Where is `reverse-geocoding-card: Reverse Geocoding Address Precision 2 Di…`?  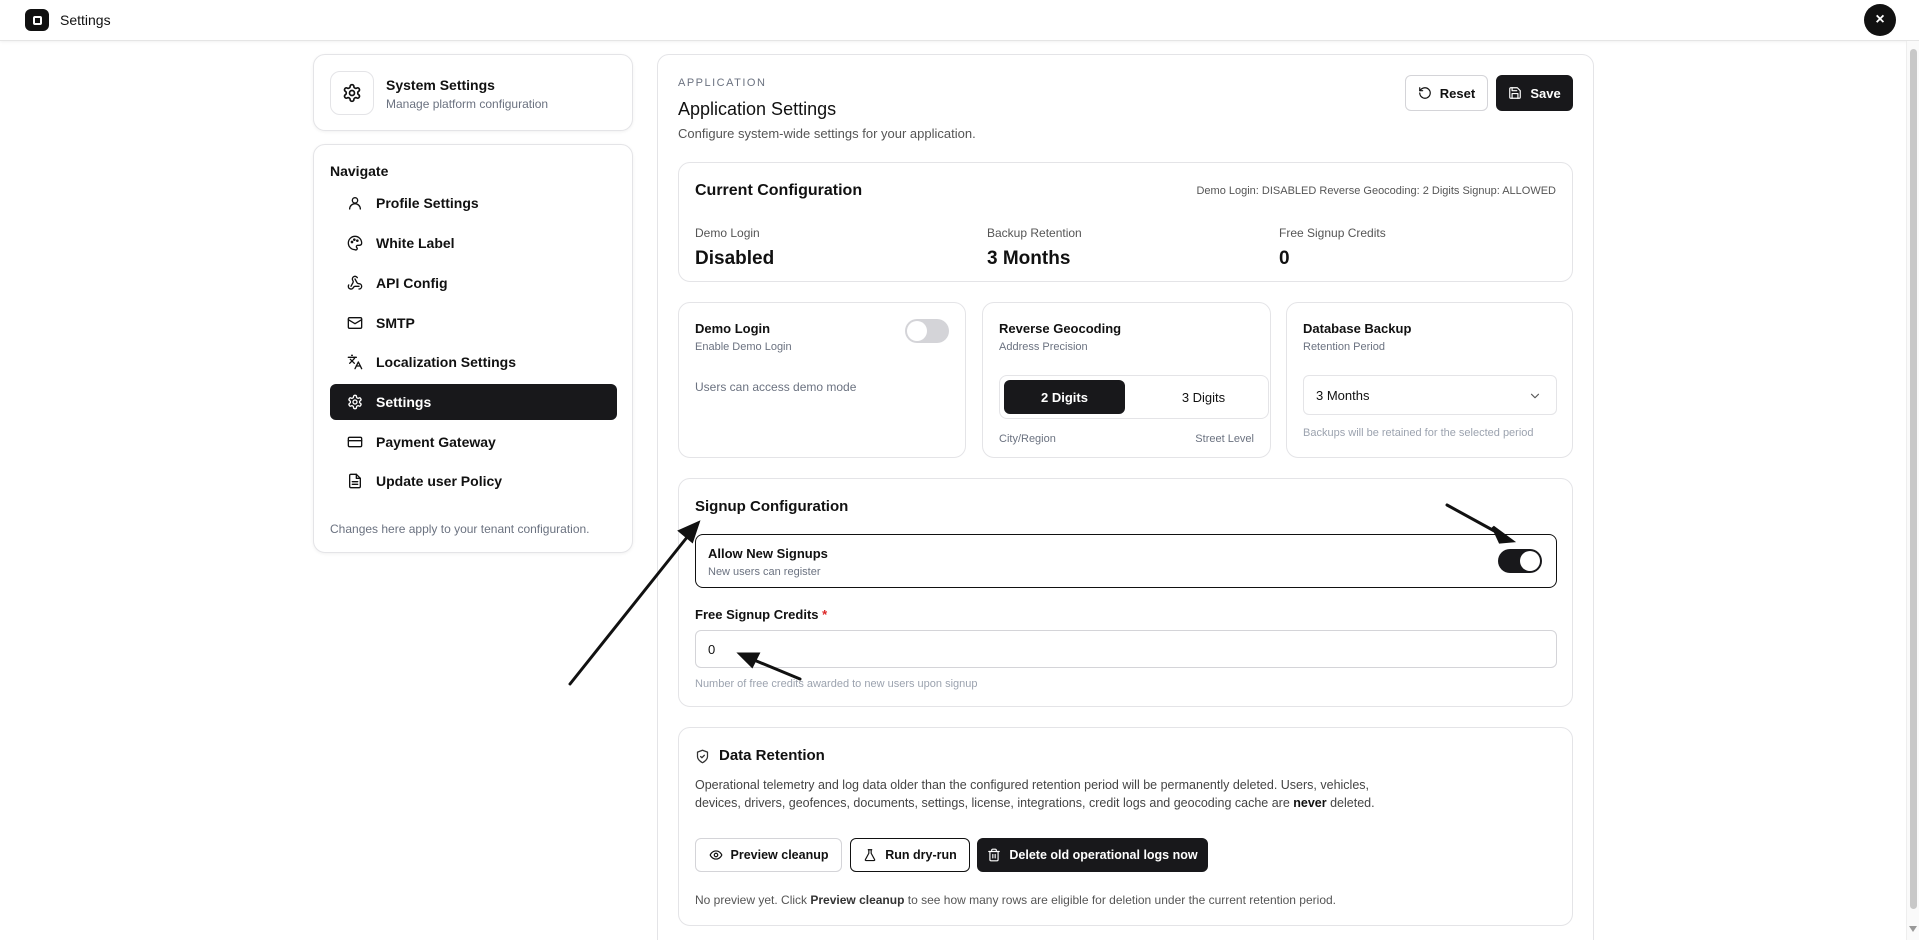 reverse-geocoding-card: Reverse Geocoding Address Precision 2 Di… is located at coordinates (1126, 380).